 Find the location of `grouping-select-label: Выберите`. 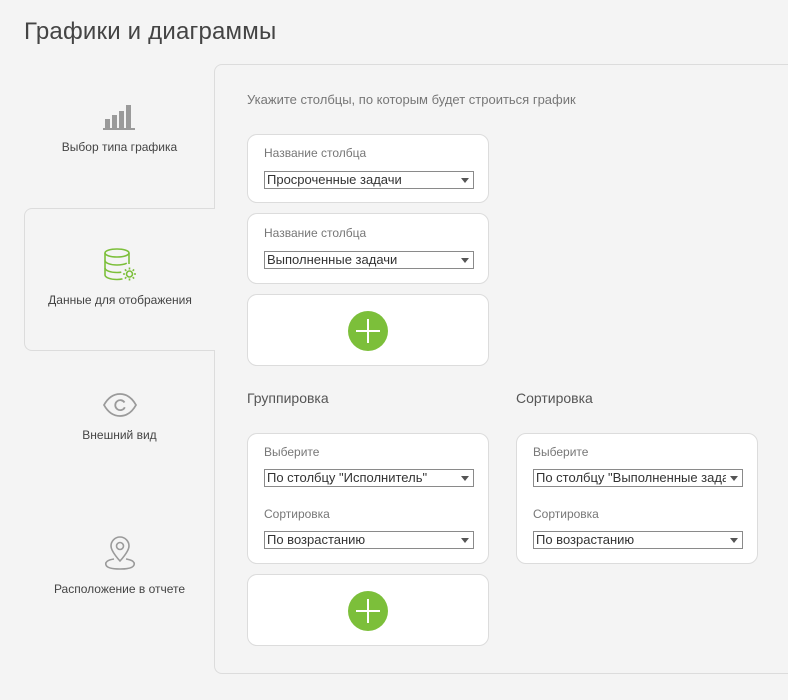

grouping-select-label: Выберите is located at coordinates (292, 452).